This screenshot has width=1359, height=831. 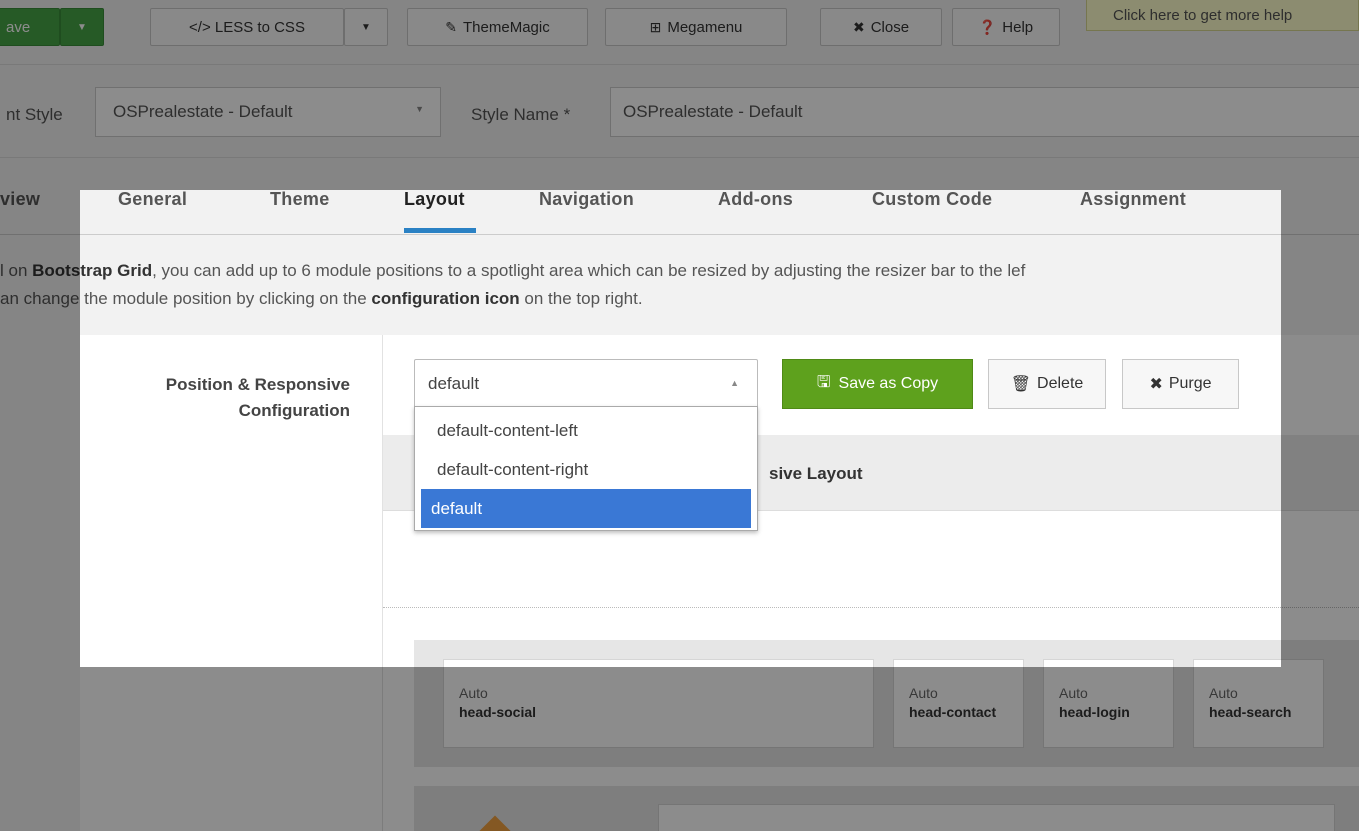 What do you see at coordinates (586, 199) in the screenshot?
I see `tab-navigation: Navigation` at bounding box center [586, 199].